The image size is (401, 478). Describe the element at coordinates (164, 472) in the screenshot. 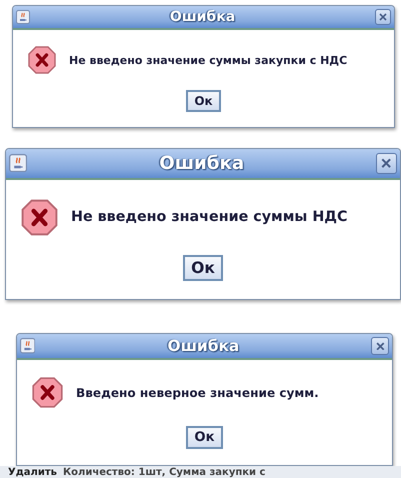

I see `row-text: Количество: 1шт, Сумма закупки с` at that location.